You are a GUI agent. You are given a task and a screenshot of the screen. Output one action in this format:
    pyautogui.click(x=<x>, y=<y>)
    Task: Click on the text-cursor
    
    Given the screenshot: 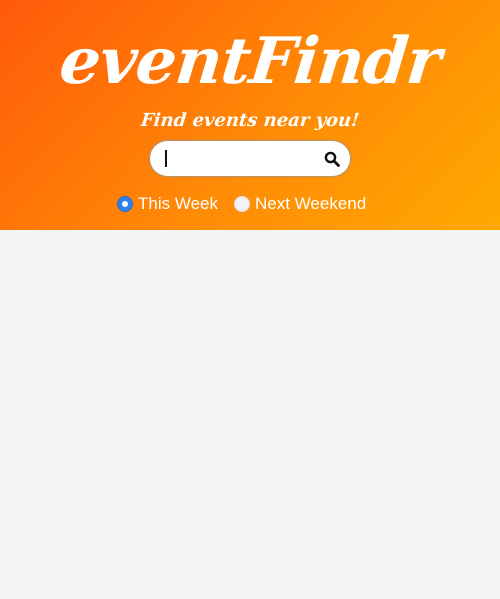 What is the action you would take?
    pyautogui.click(x=166, y=158)
    